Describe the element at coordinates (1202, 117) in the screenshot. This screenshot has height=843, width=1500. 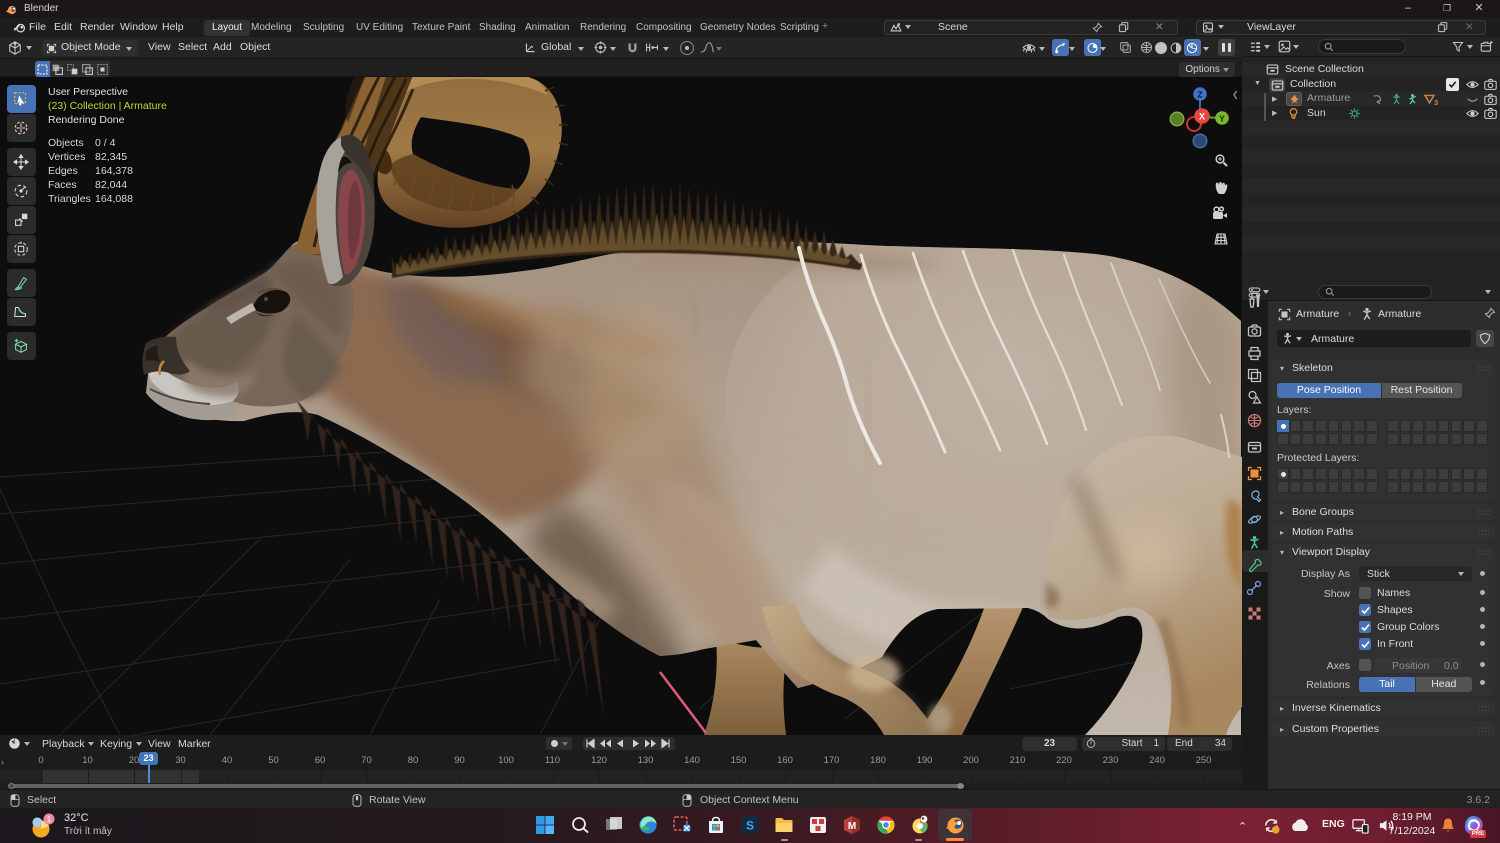
I see `svg-text: X` at that location.